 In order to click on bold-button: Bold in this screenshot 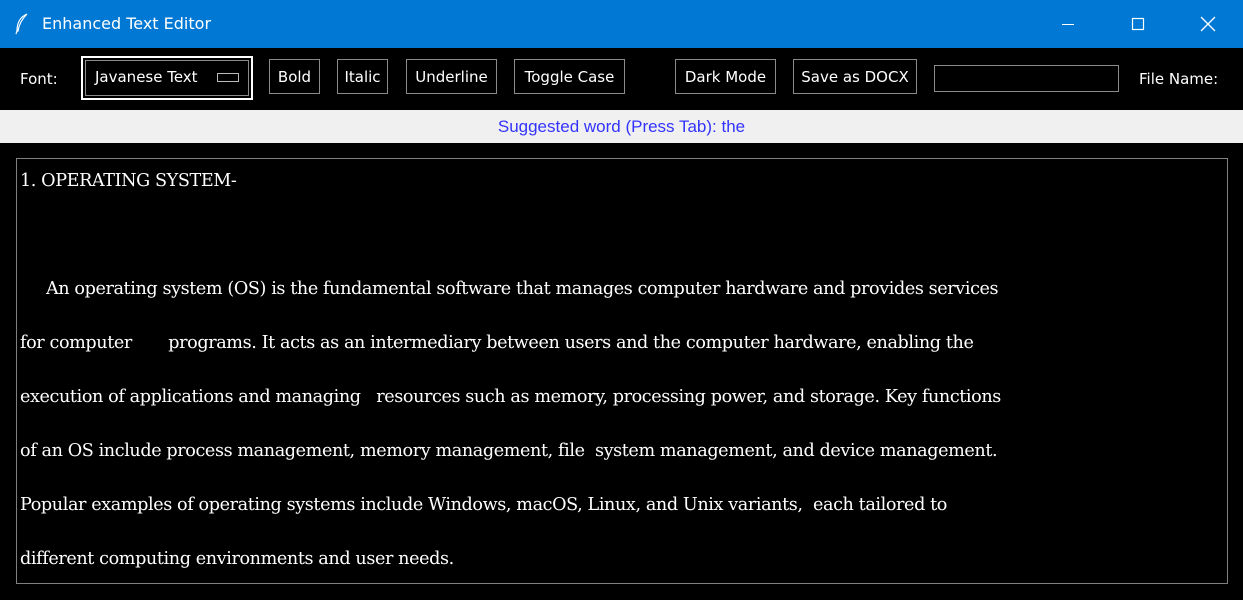, I will do `click(294, 76)`.